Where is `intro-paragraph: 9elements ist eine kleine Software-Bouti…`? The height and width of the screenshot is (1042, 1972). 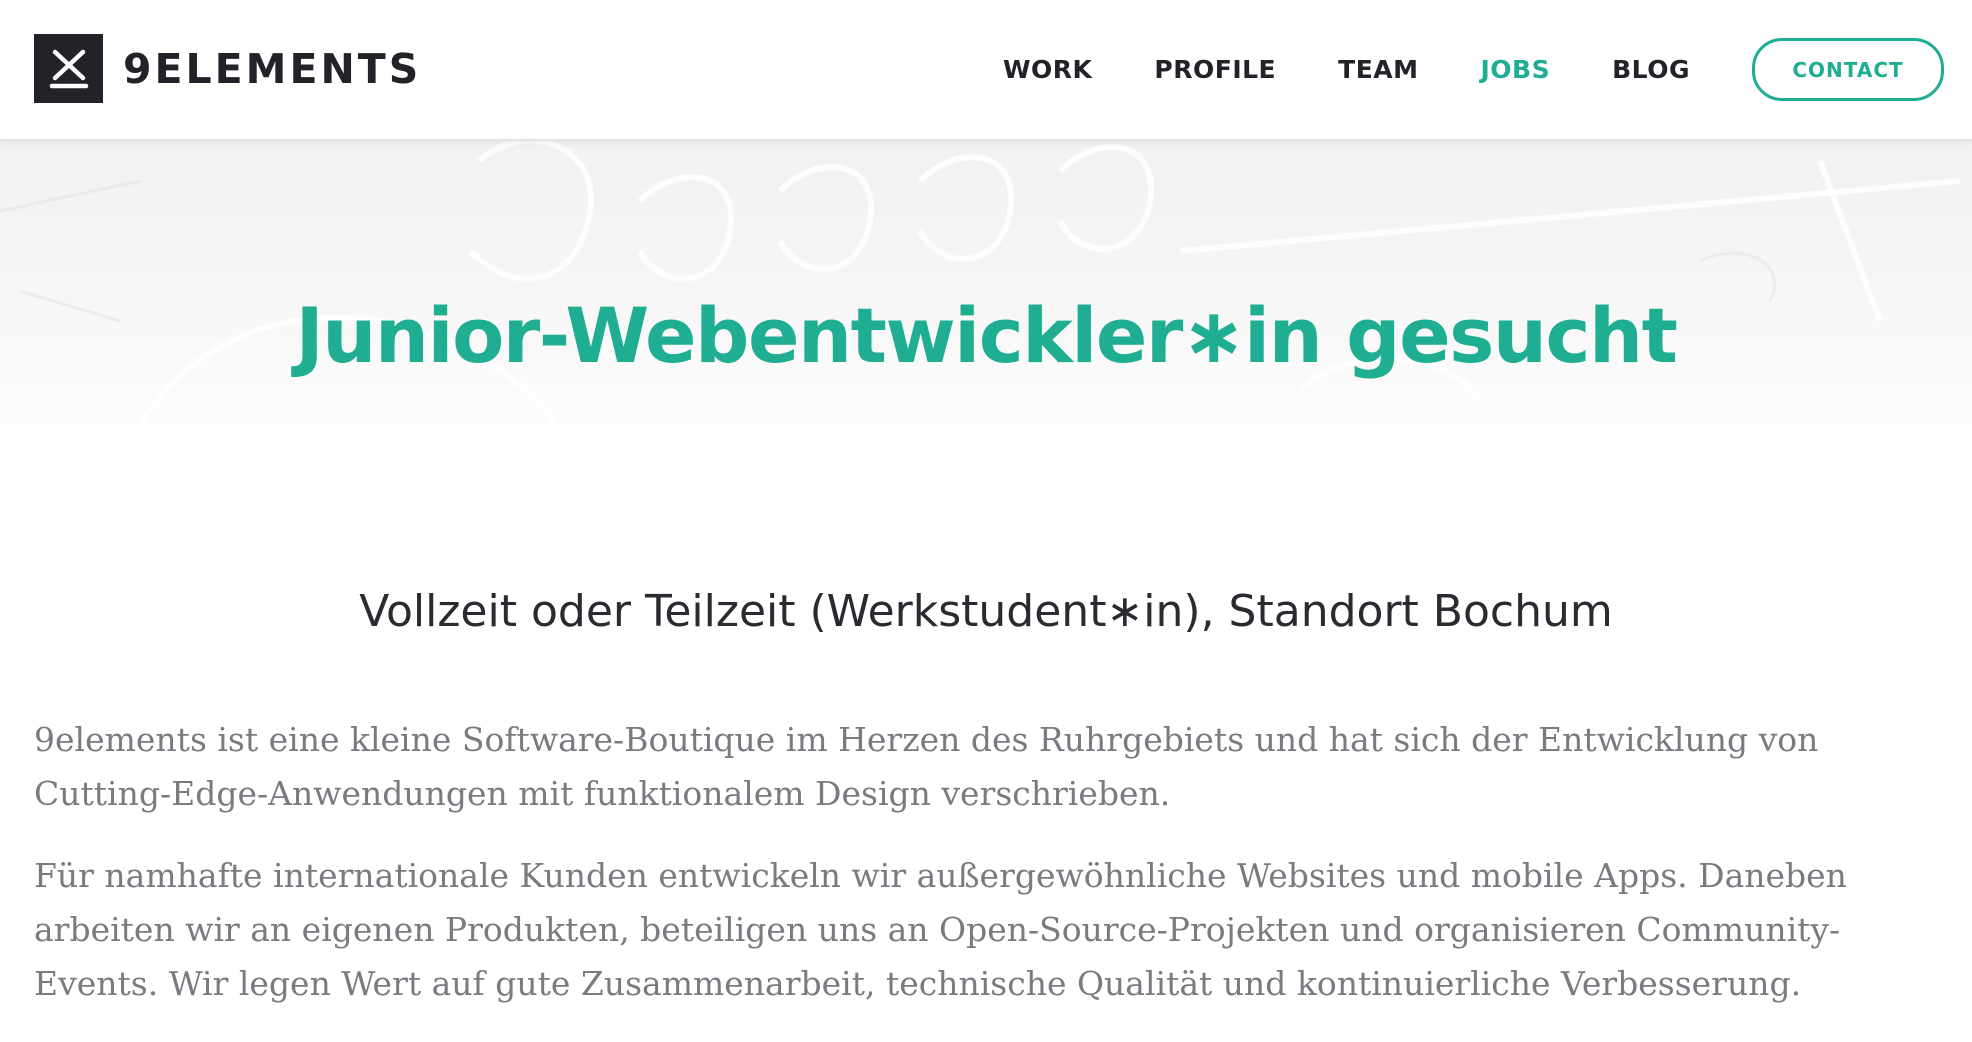 intro-paragraph: 9elements ist eine kleine Software-Bouti… is located at coordinates (926, 766).